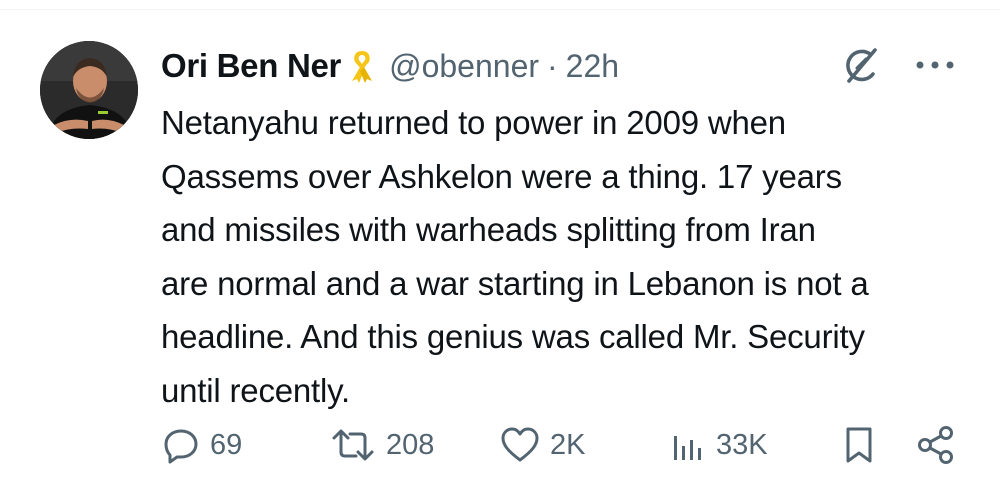 This screenshot has width=1000, height=498. What do you see at coordinates (255, 390) in the screenshot?
I see `tweet-text-line: until recently.` at bounding box center [255, 390].